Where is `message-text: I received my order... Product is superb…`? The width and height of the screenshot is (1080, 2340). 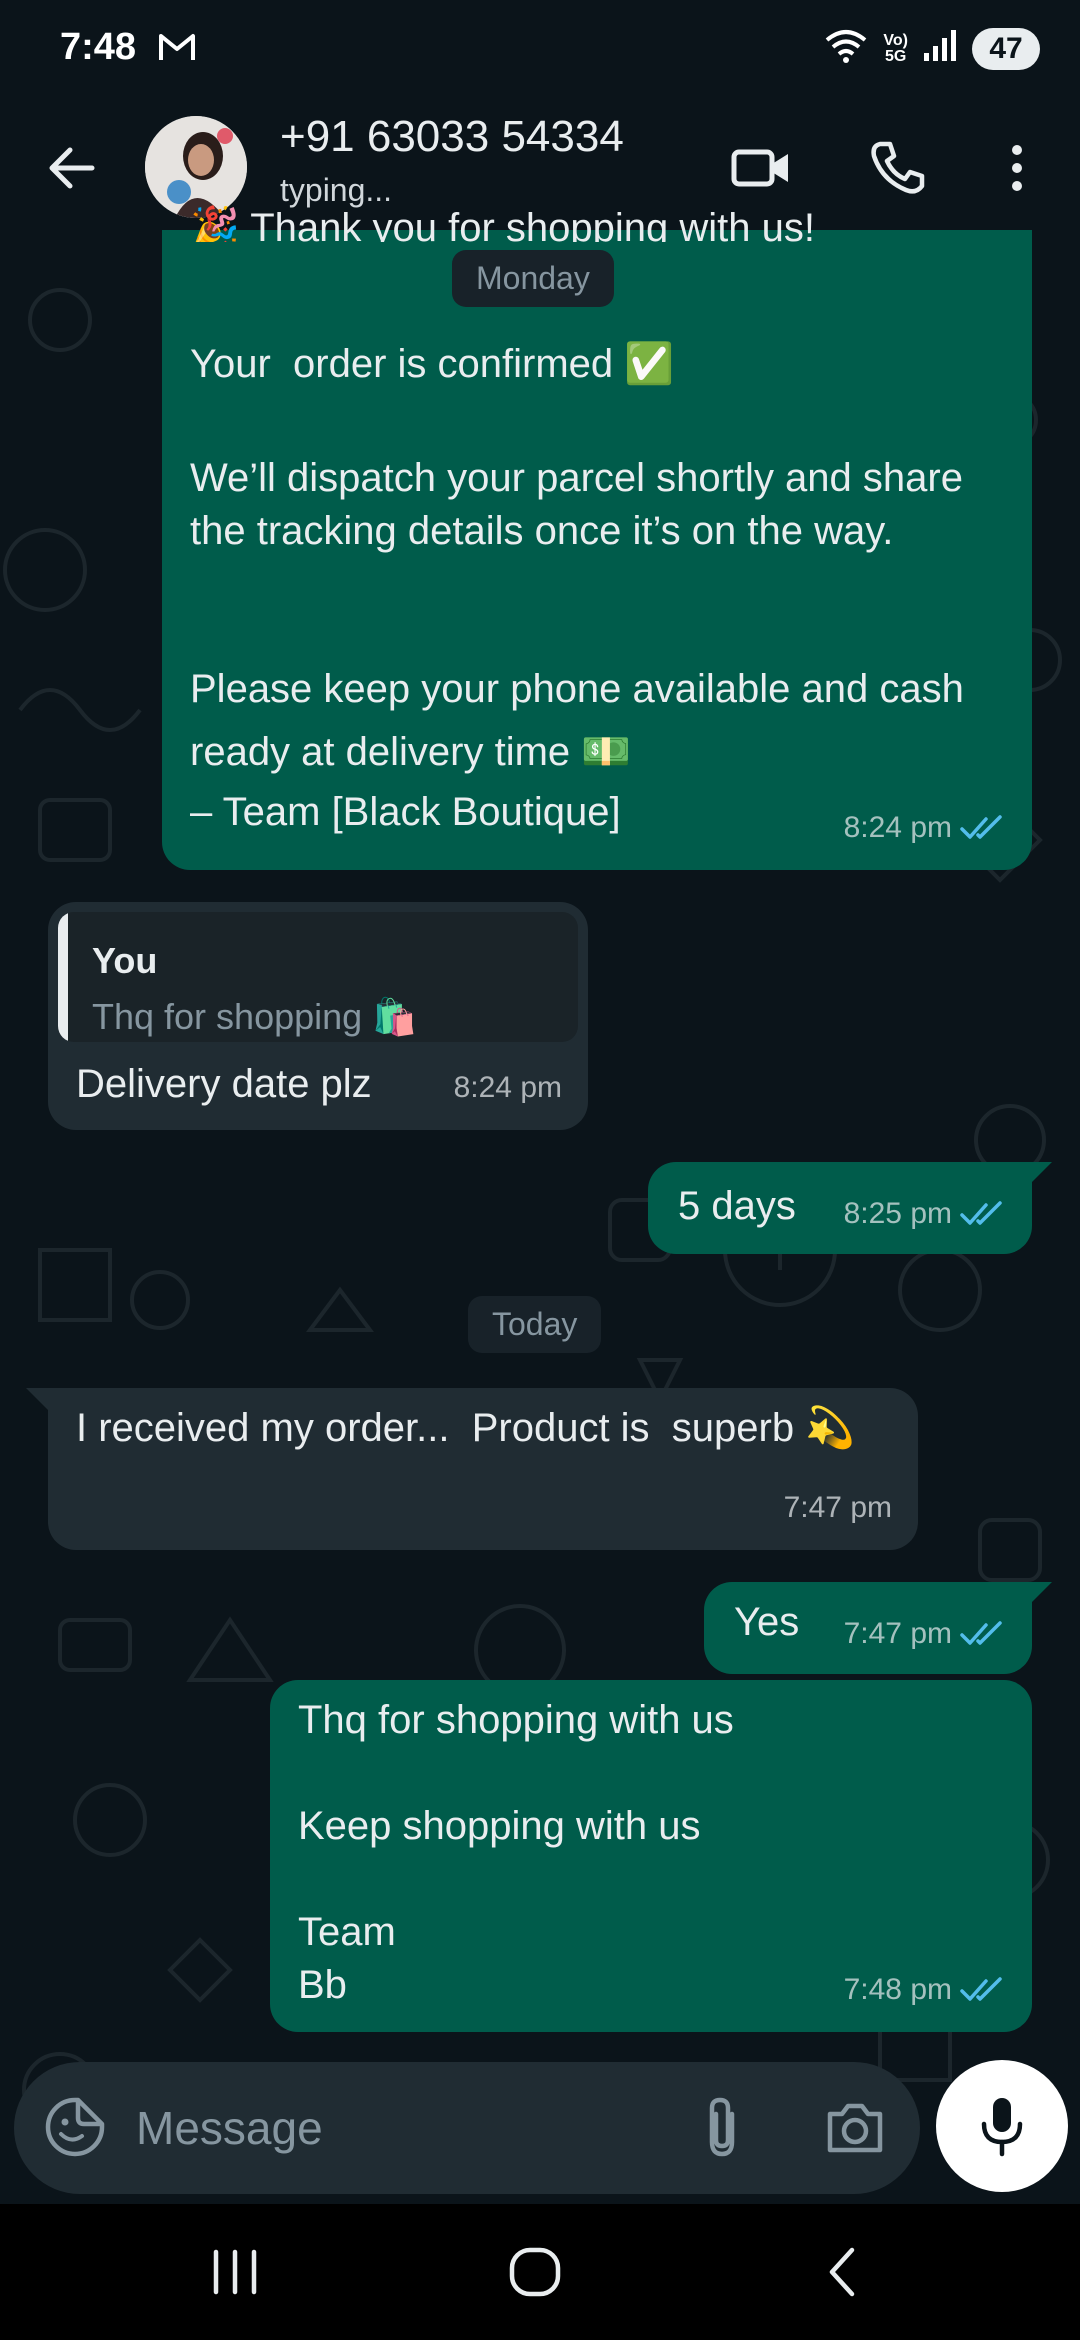 message-text: I received my order... Product is superb… is located at coordinates (466, 1428).